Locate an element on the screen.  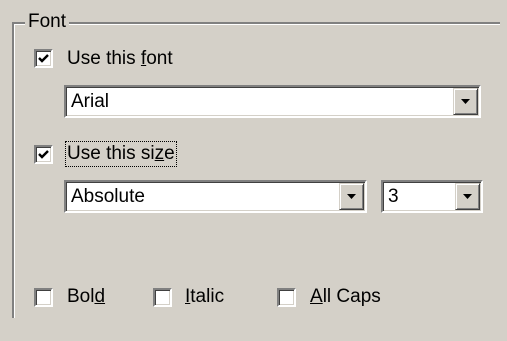
font-name-dropdown-button is located at coordinates (465, 101).